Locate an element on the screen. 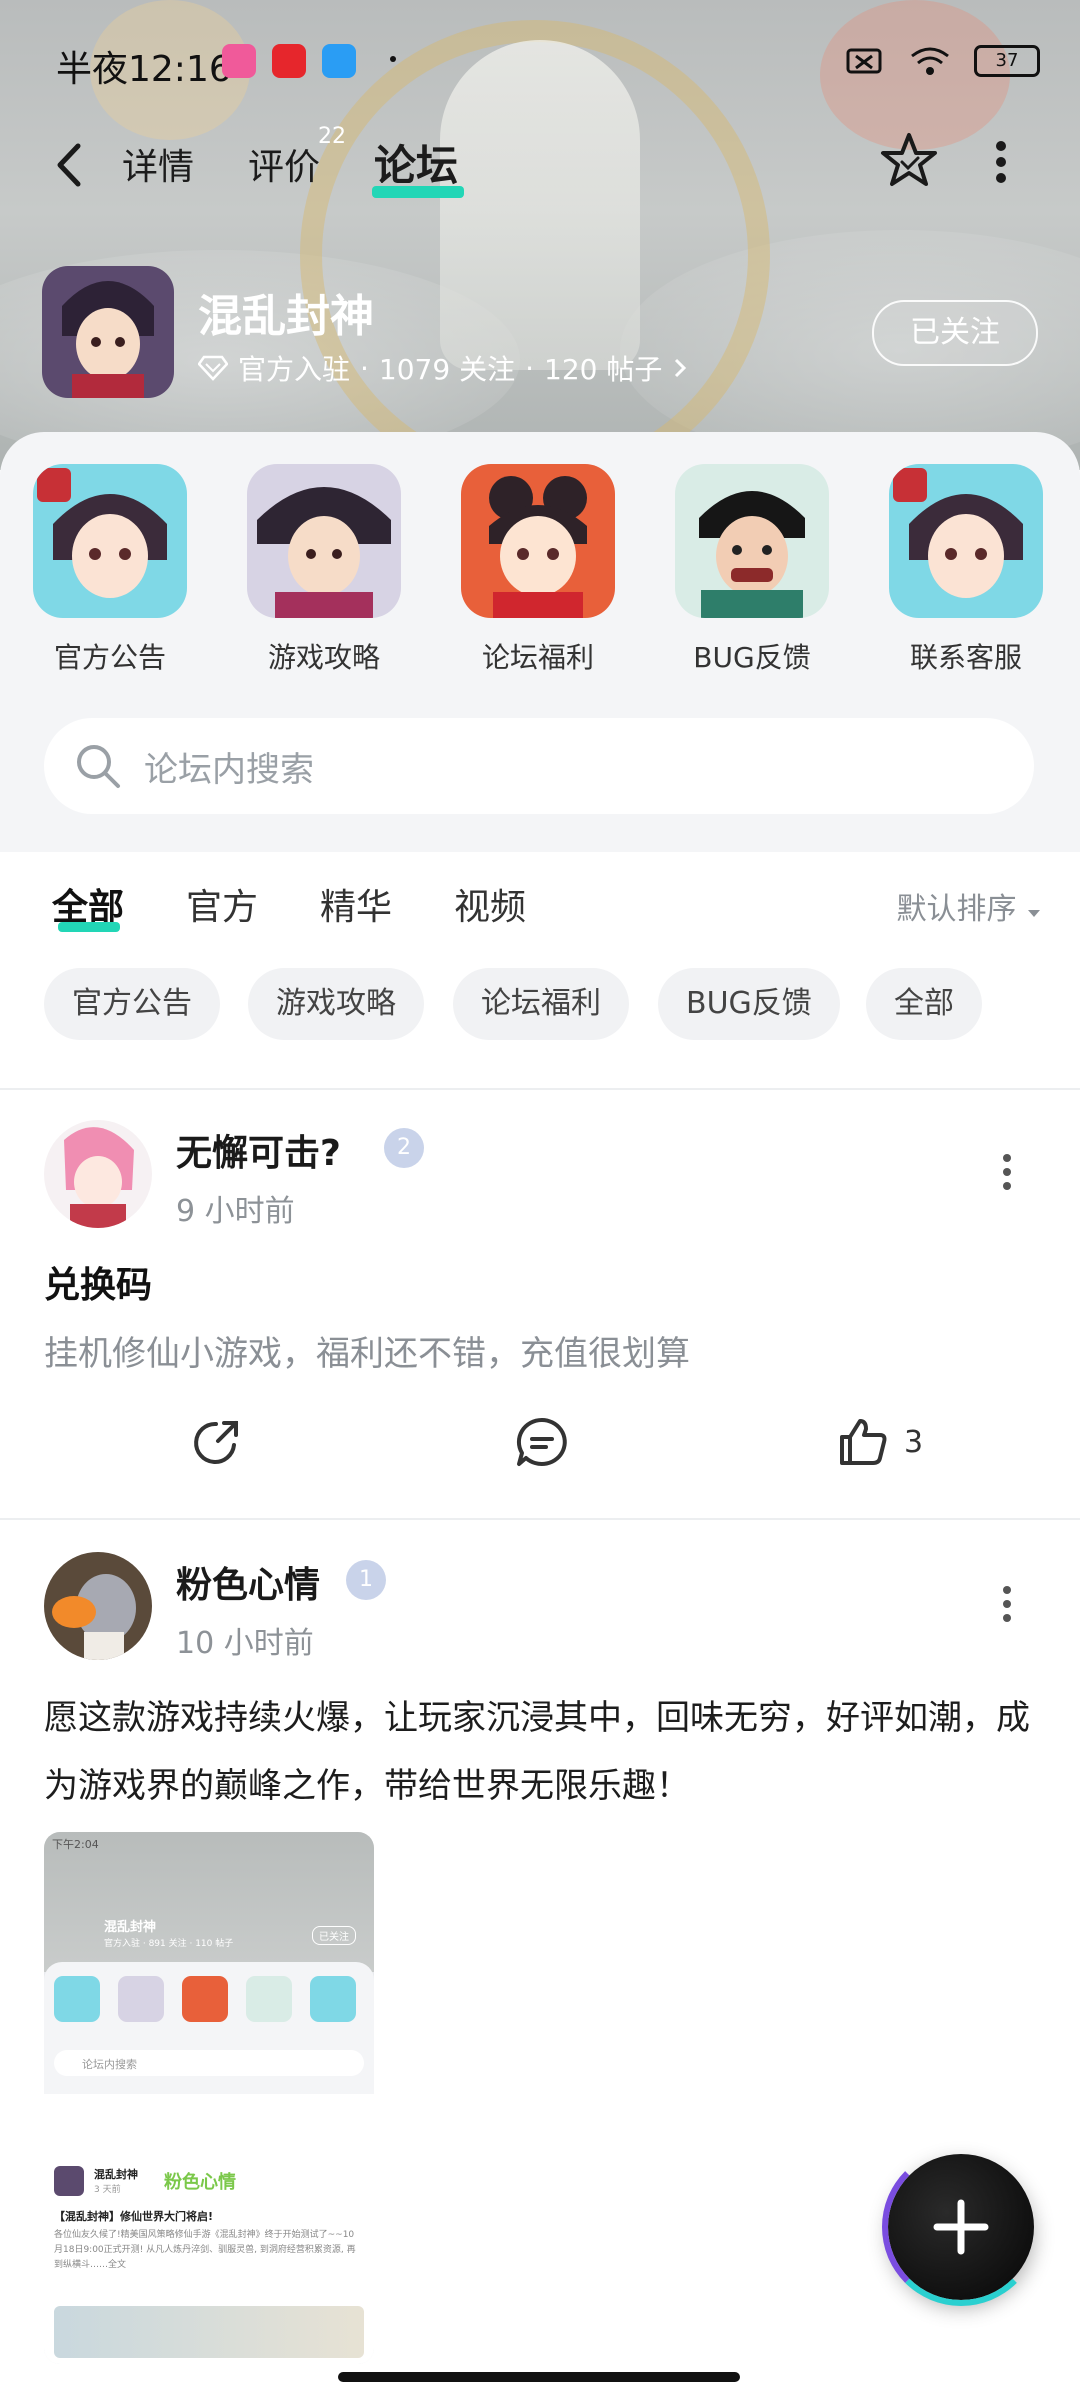 This screenshot has height=2400, width=1080. red-packet-icon is located at coordinates (289, 61).